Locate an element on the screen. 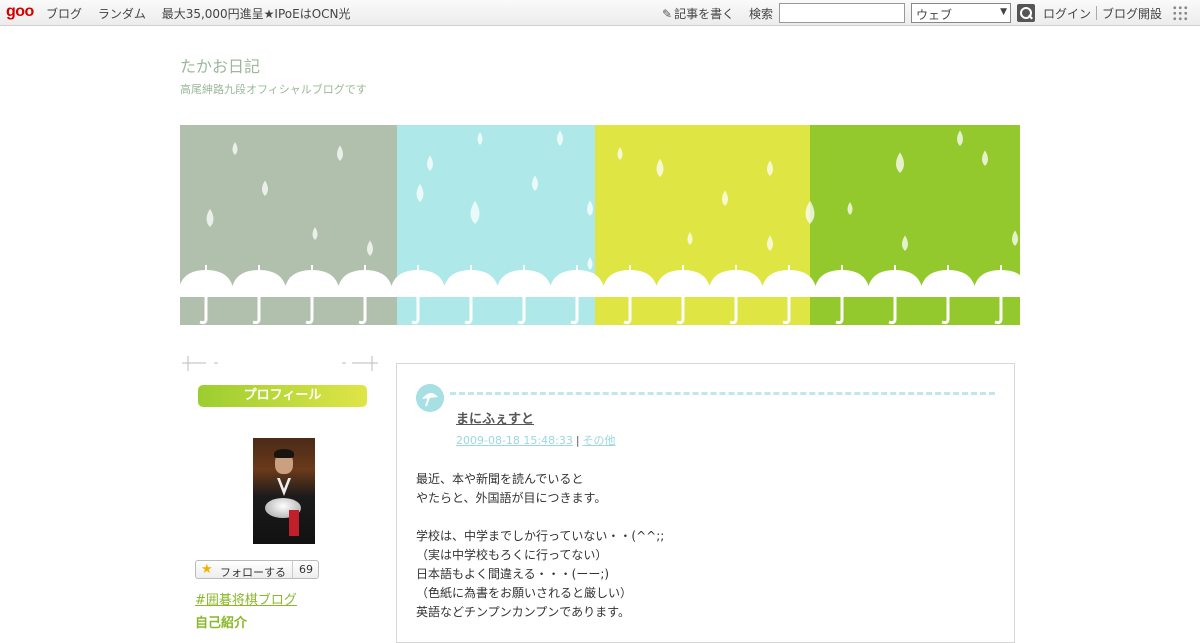  follow-button: ★ フォローする 69 is located at coordinates (257, 569).